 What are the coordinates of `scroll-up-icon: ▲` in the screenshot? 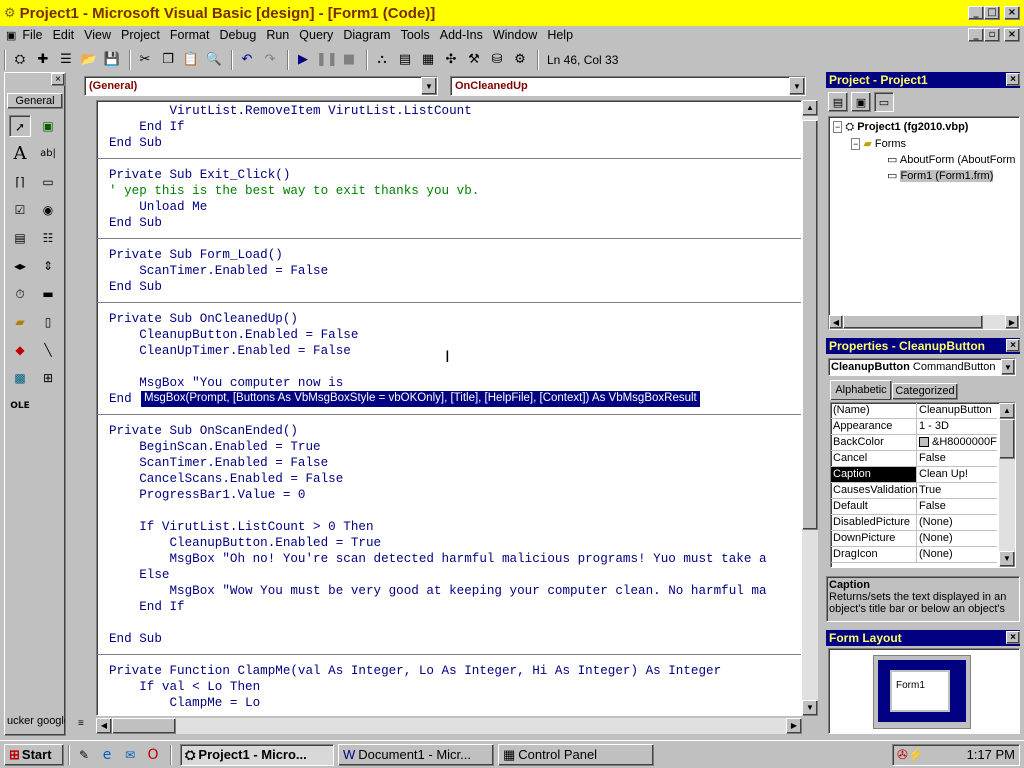 It's located at (1007, 411).